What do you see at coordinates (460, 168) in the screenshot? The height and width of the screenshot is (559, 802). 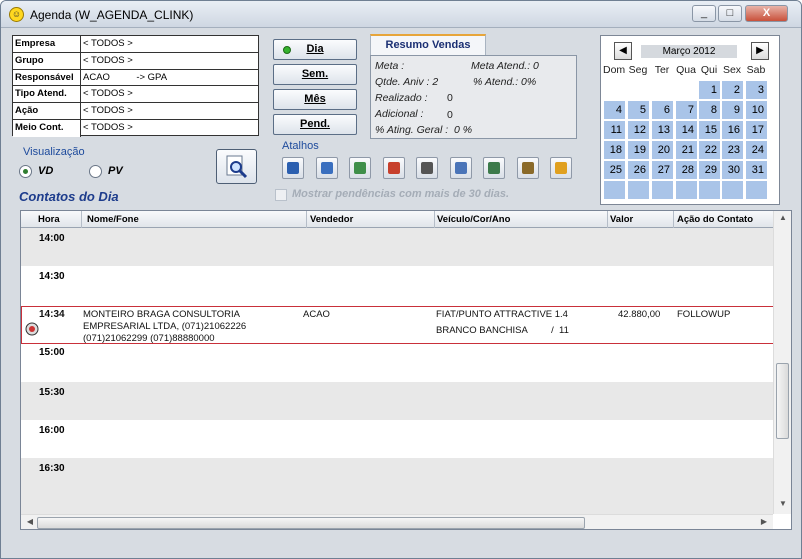 I see `shortcut-chart-button` at bounding box center [460, 168].